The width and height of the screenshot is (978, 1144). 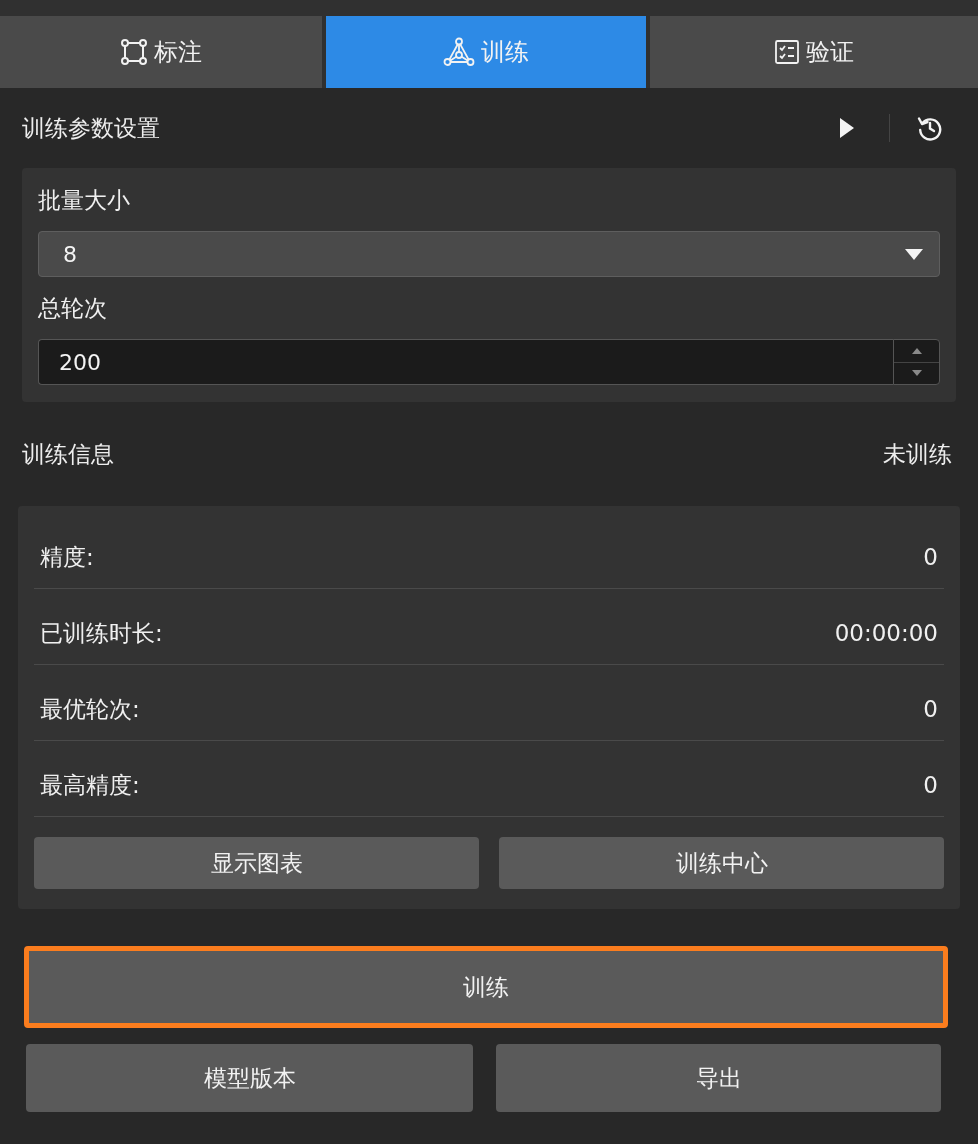 I want to click on history-icon, so click(x=930, y=128).